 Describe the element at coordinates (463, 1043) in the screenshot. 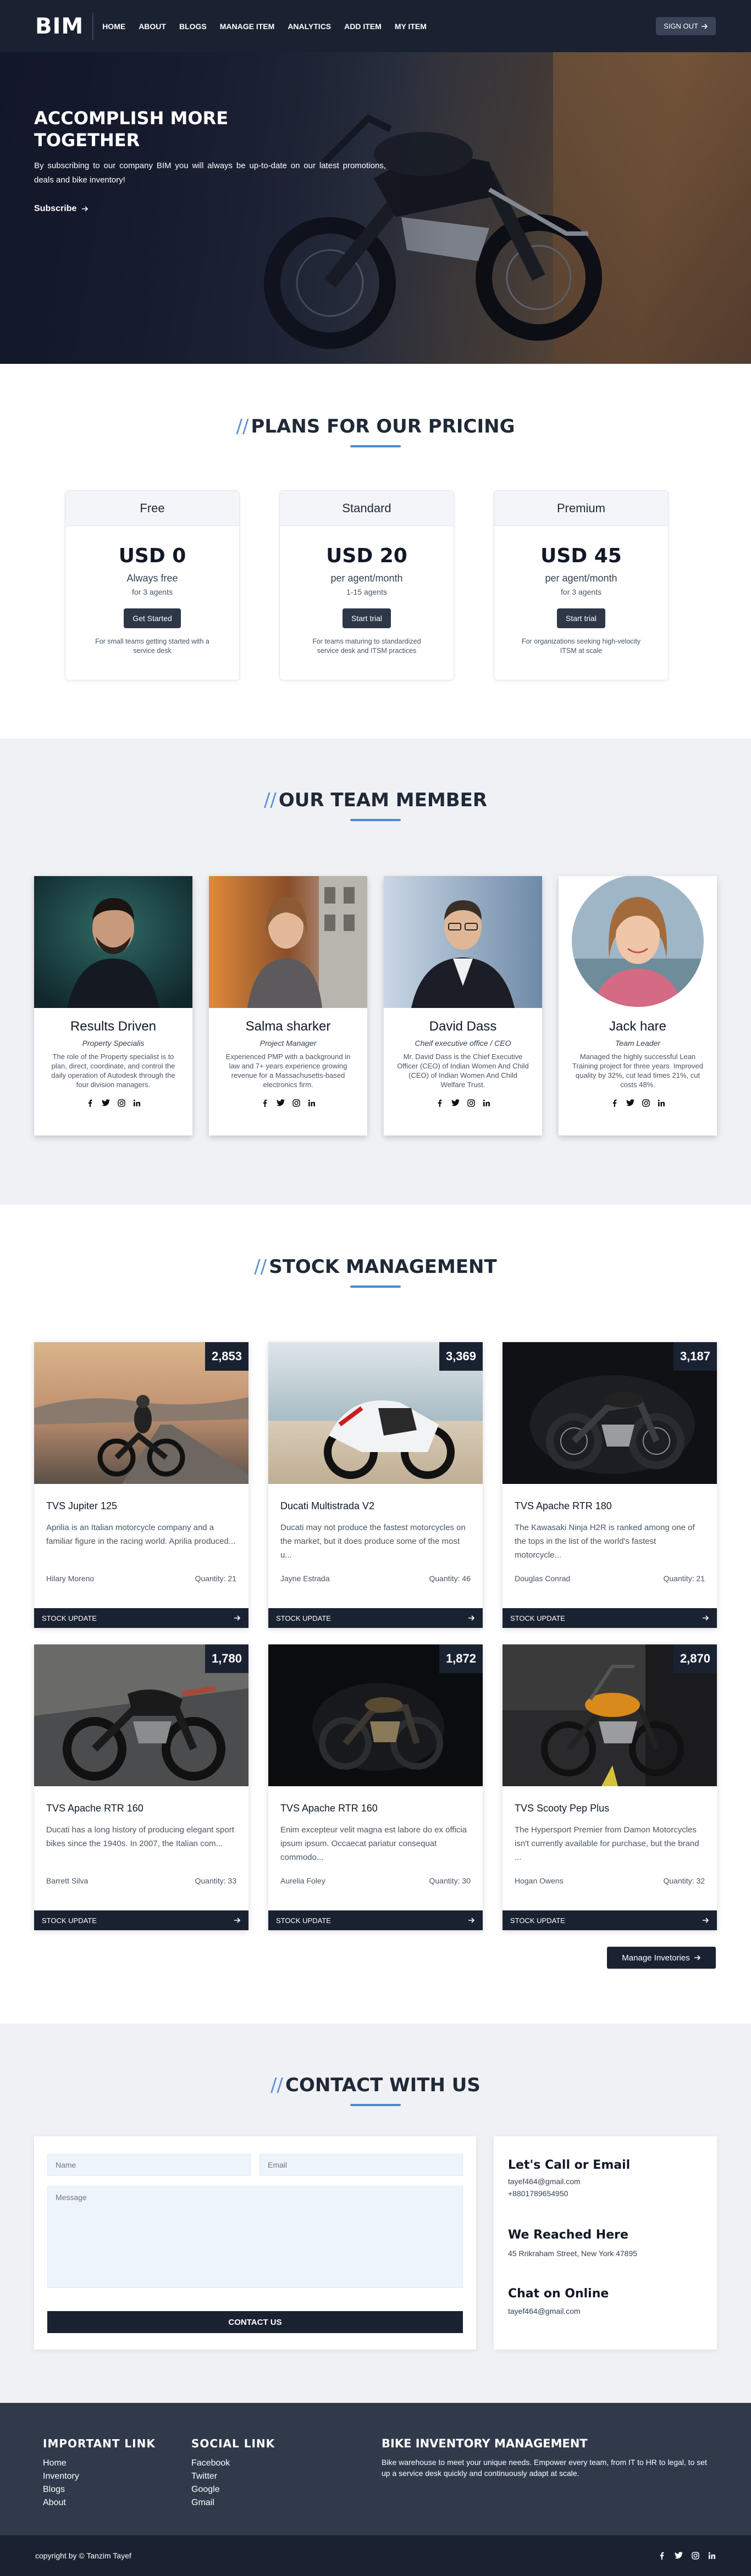

I see `member-role: Cheif executive office / CEO` at that location.